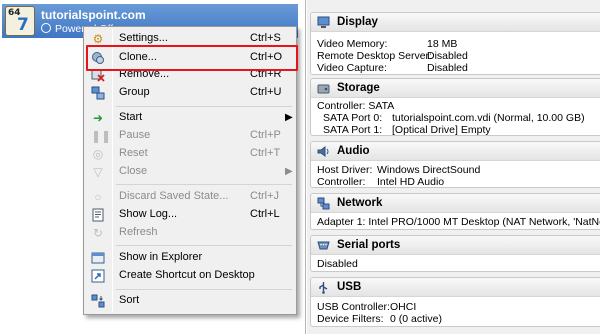 Image resolution: width=600 pixels, height=334 pixels. I want to click on menu-item-start: ➜ Start ▶, so click(190, 118).